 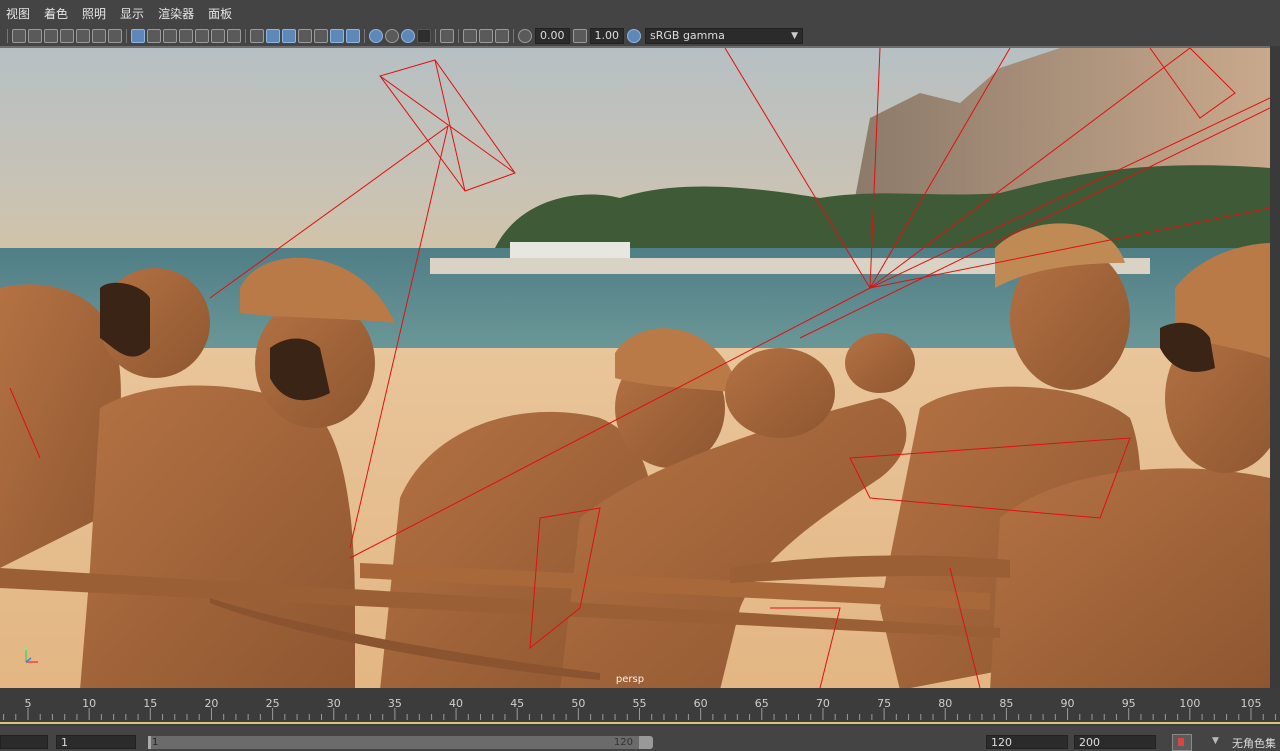 What do you see at coordinates (1128, 703) in the screenshot?
I see `timeline-tick-label: 95` at bounding box center [1128, 703].